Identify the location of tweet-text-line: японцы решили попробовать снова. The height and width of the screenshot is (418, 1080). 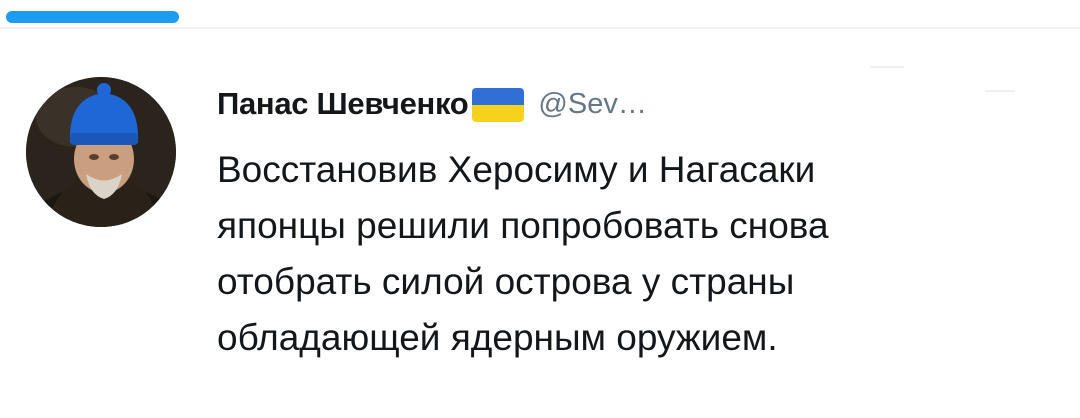
(523, 225).